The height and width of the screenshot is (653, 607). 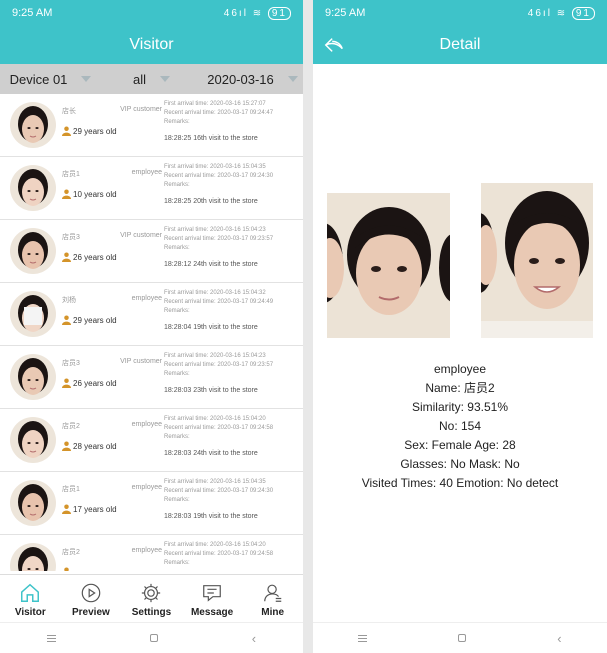 What do you see at coordinates (279, 13) in the screenshot?
I see `battery-icon: 91` at bounding box center [279, 13].